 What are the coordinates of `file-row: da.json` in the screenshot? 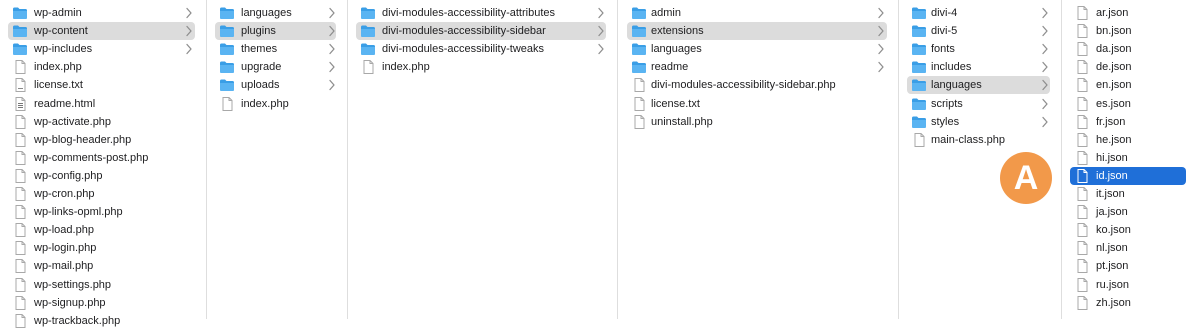 It's located at (1128, 49).